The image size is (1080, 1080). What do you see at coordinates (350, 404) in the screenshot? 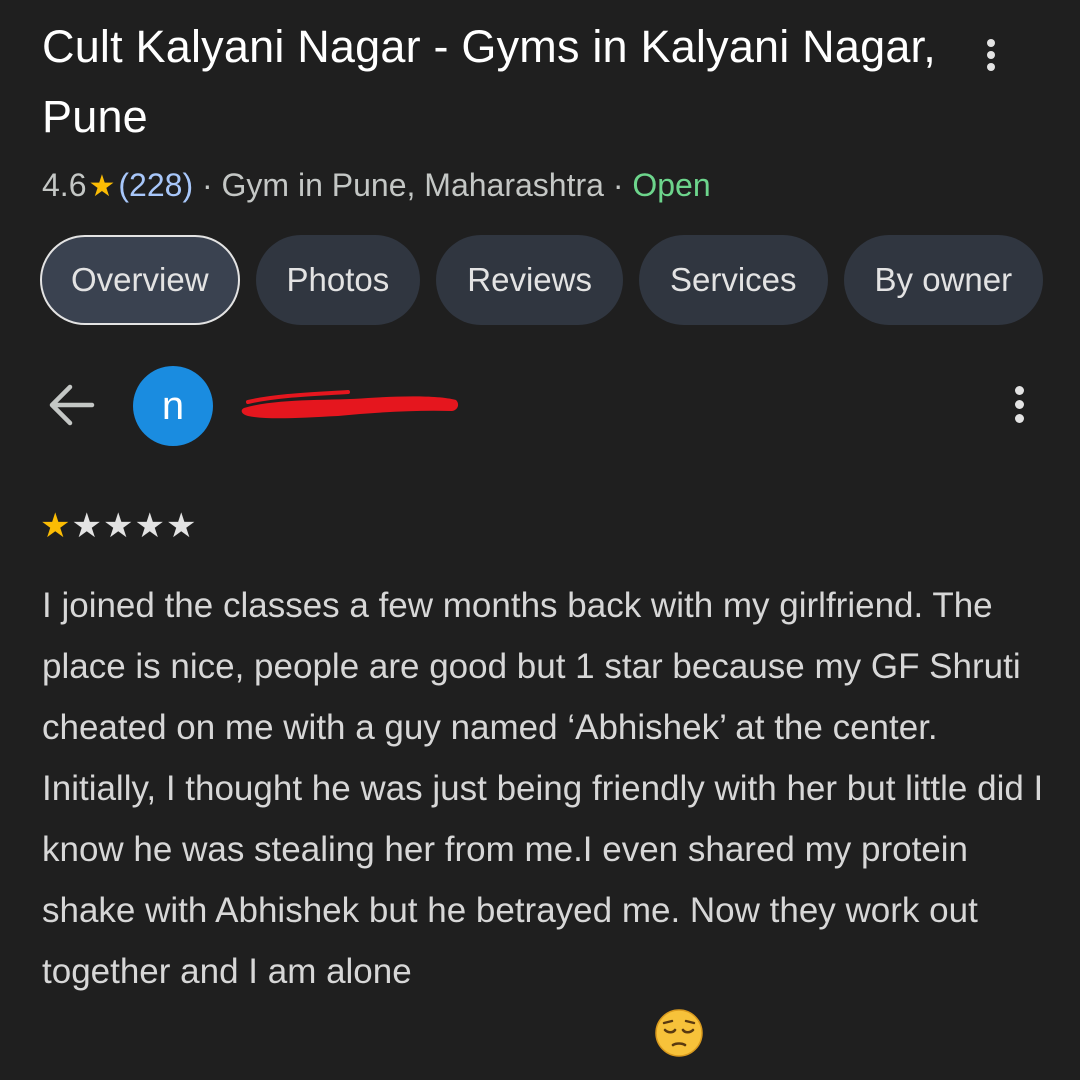
I see `redacted-reviewer-name` at bounding box center [350, 404].